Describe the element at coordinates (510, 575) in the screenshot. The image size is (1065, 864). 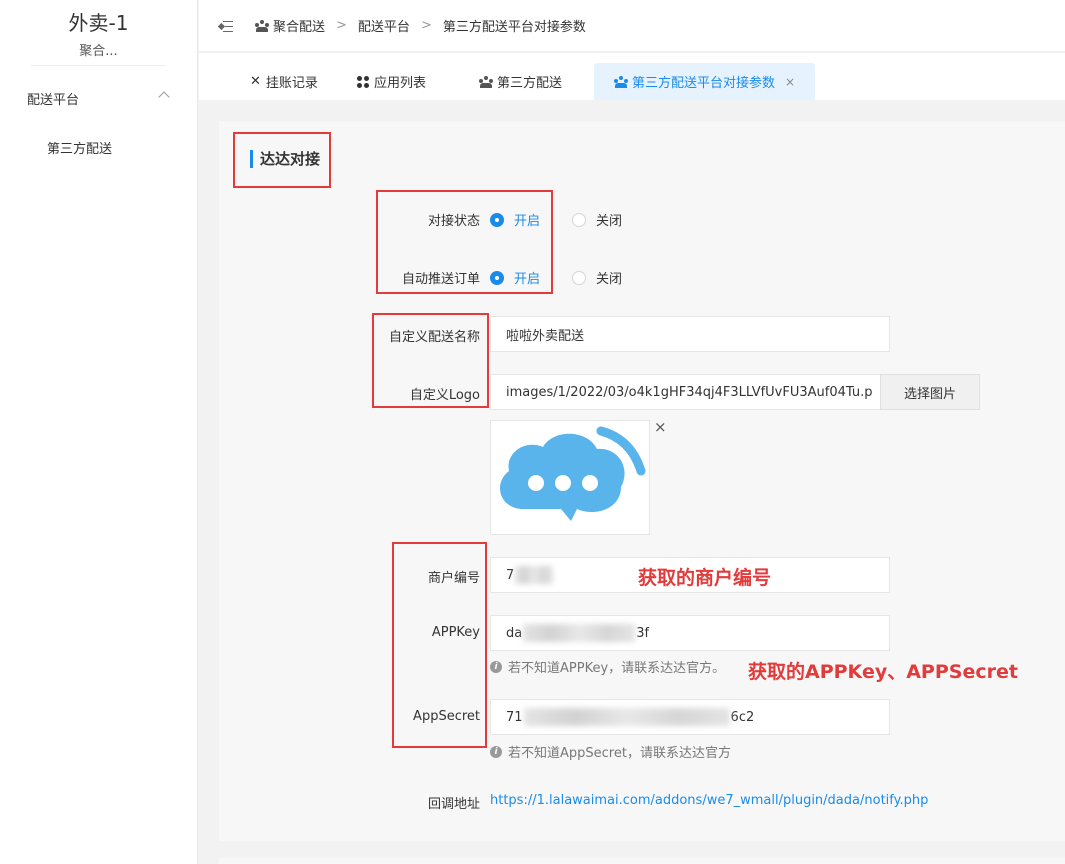
I see `merchant-id-visible: 7` at that location.